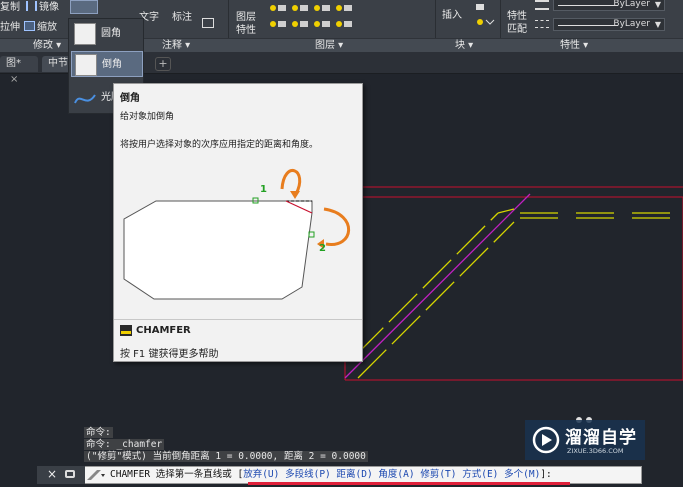 This screenshot has height=487, width=683. I want to click on tooltip-separator, so click(238, 319).